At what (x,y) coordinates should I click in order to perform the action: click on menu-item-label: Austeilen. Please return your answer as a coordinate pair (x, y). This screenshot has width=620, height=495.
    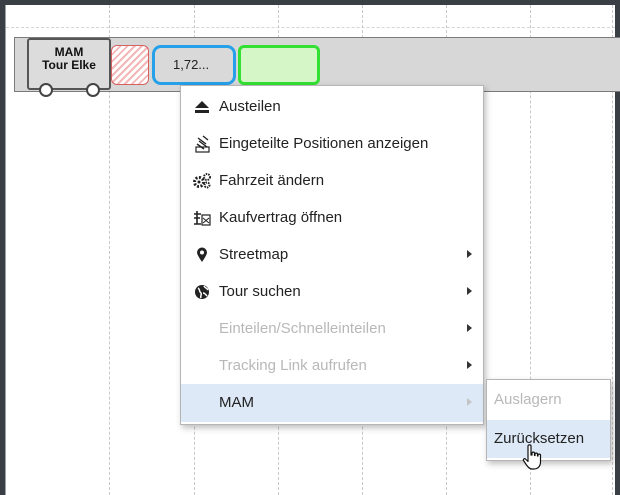
    Looking at the image, I should click on (250, 106).